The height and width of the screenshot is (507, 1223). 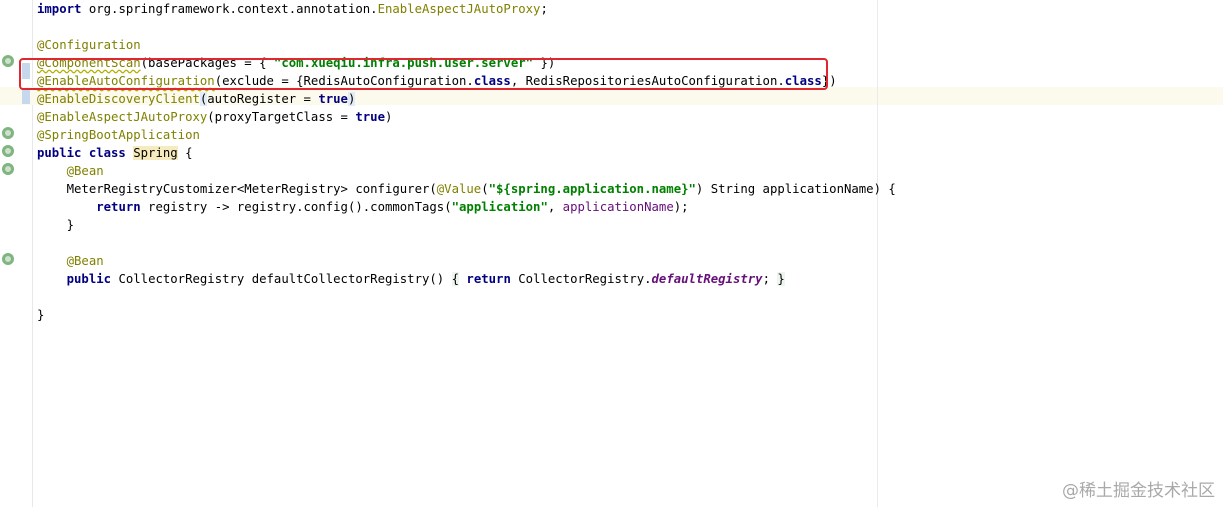 I want to click on code-token: EnableAspectJAutoProxy, so click(x=459, y=9).